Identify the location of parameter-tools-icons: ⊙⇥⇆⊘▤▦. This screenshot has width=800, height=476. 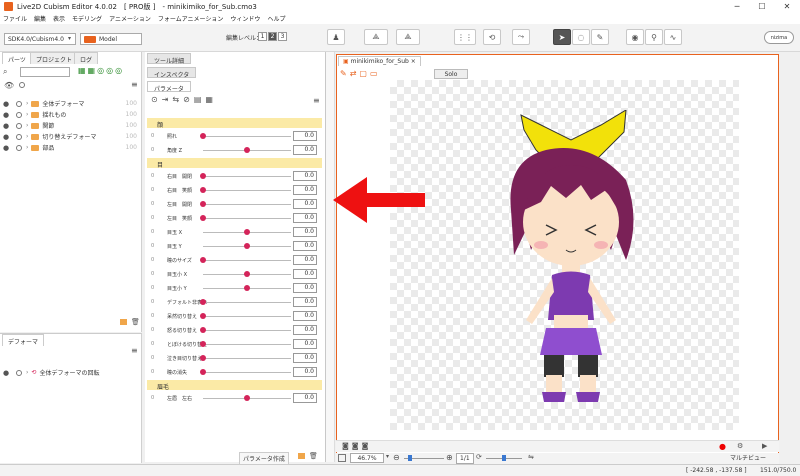
(184, 99).